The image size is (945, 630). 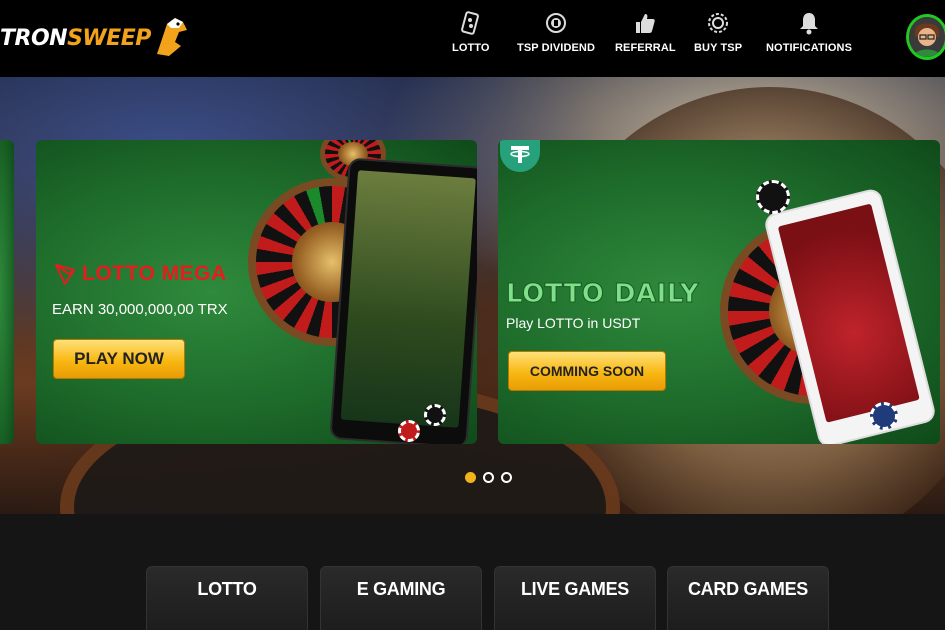 What do you see at coordinates (573, 323) in the screenshot?
I see `slide-subtitle: Play LOTTO in USDT` at bounding box center [573, 323].